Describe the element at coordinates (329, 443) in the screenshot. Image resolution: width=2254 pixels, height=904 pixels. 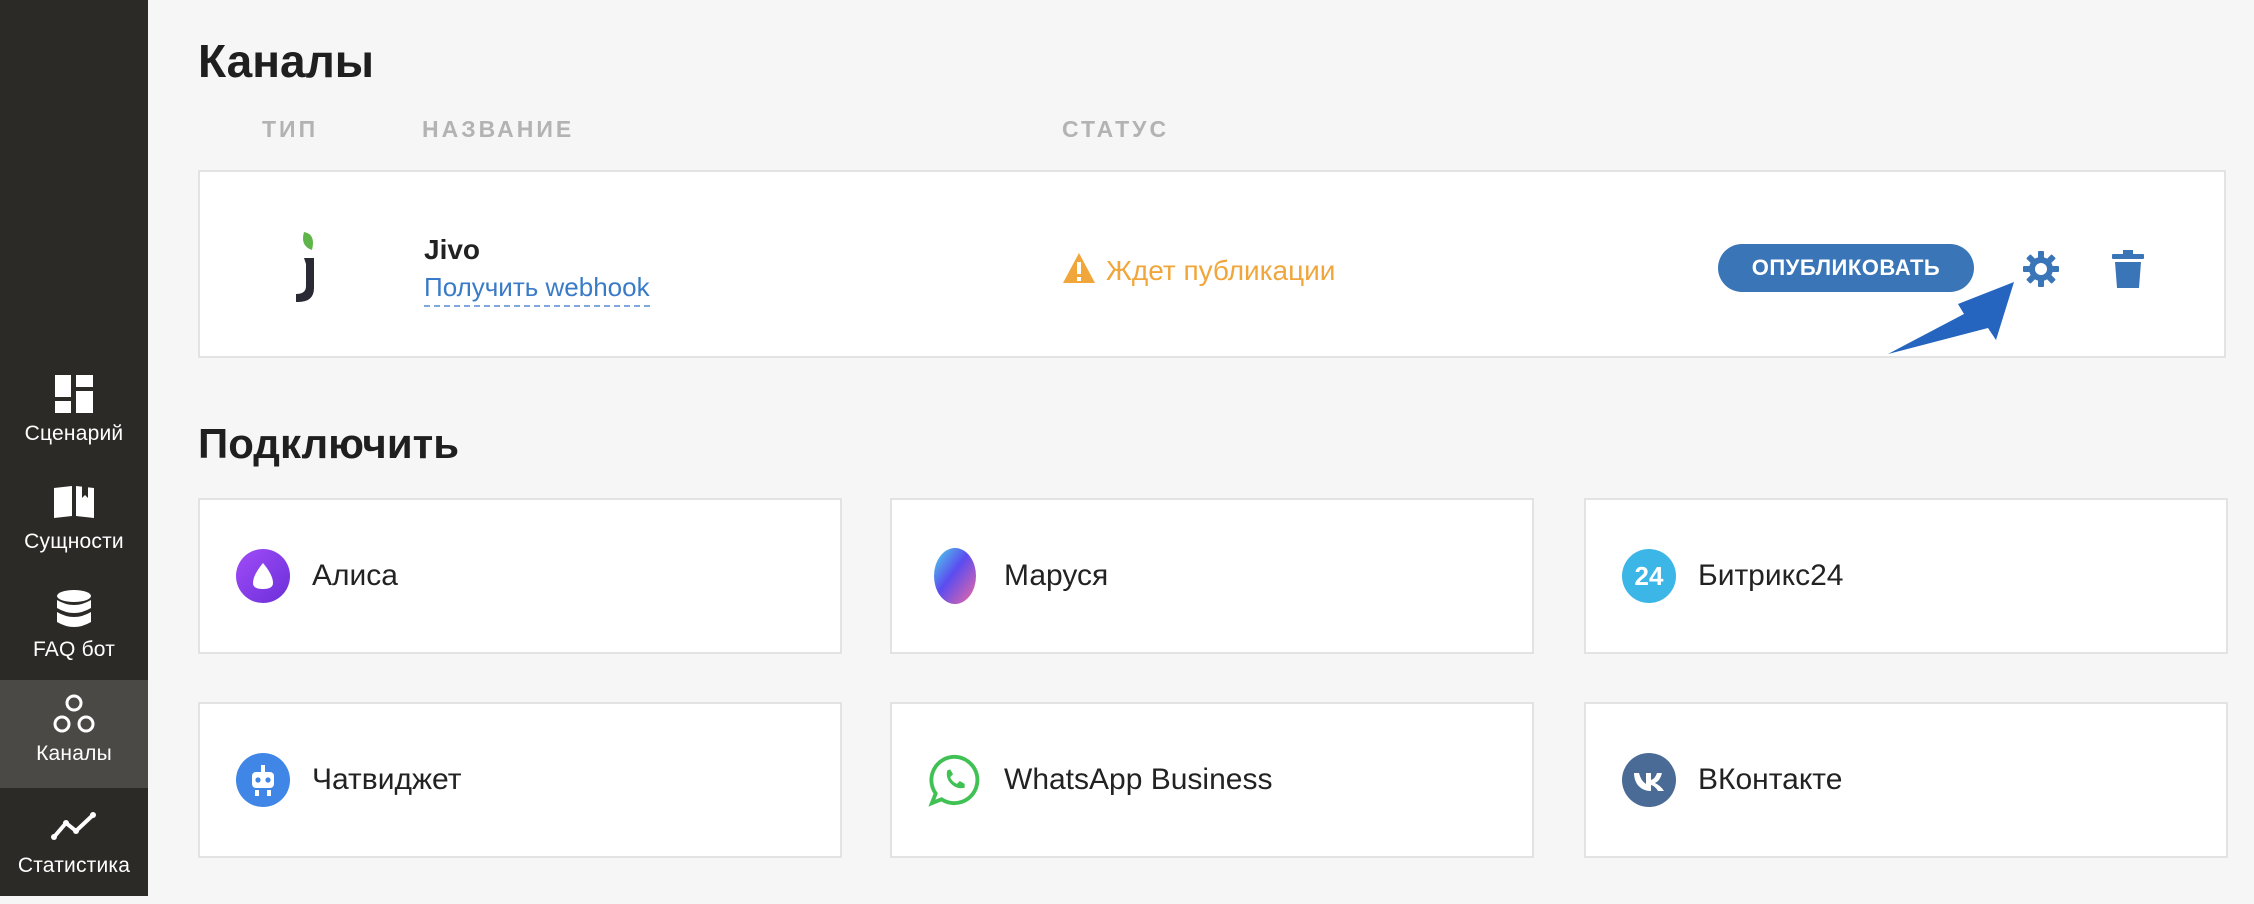
I see `connect-section-title: Подключить` at that location.